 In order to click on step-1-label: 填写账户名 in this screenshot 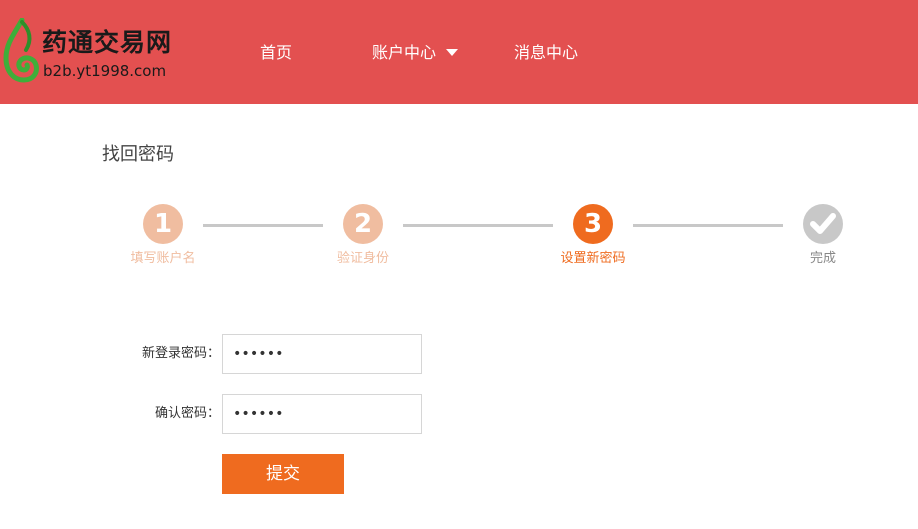, I will do `click(163, 258)`.